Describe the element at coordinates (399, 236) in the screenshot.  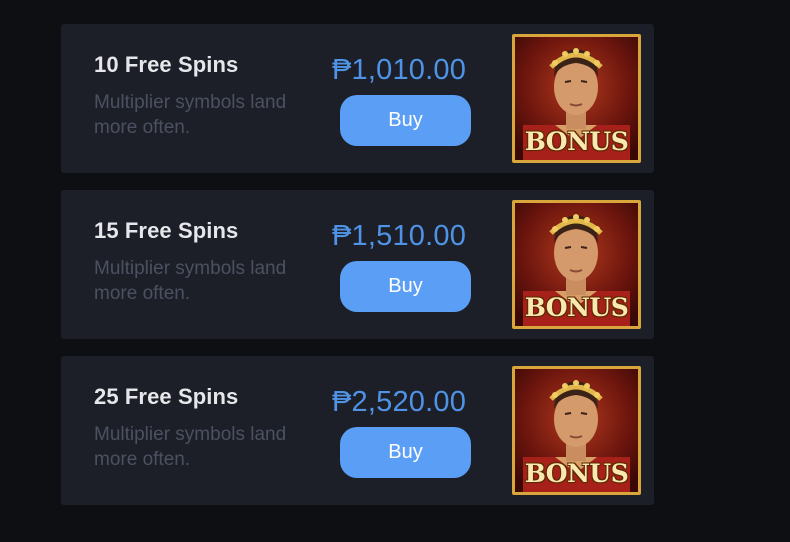
I see `offer-price: ₱1,510.00` at that location.